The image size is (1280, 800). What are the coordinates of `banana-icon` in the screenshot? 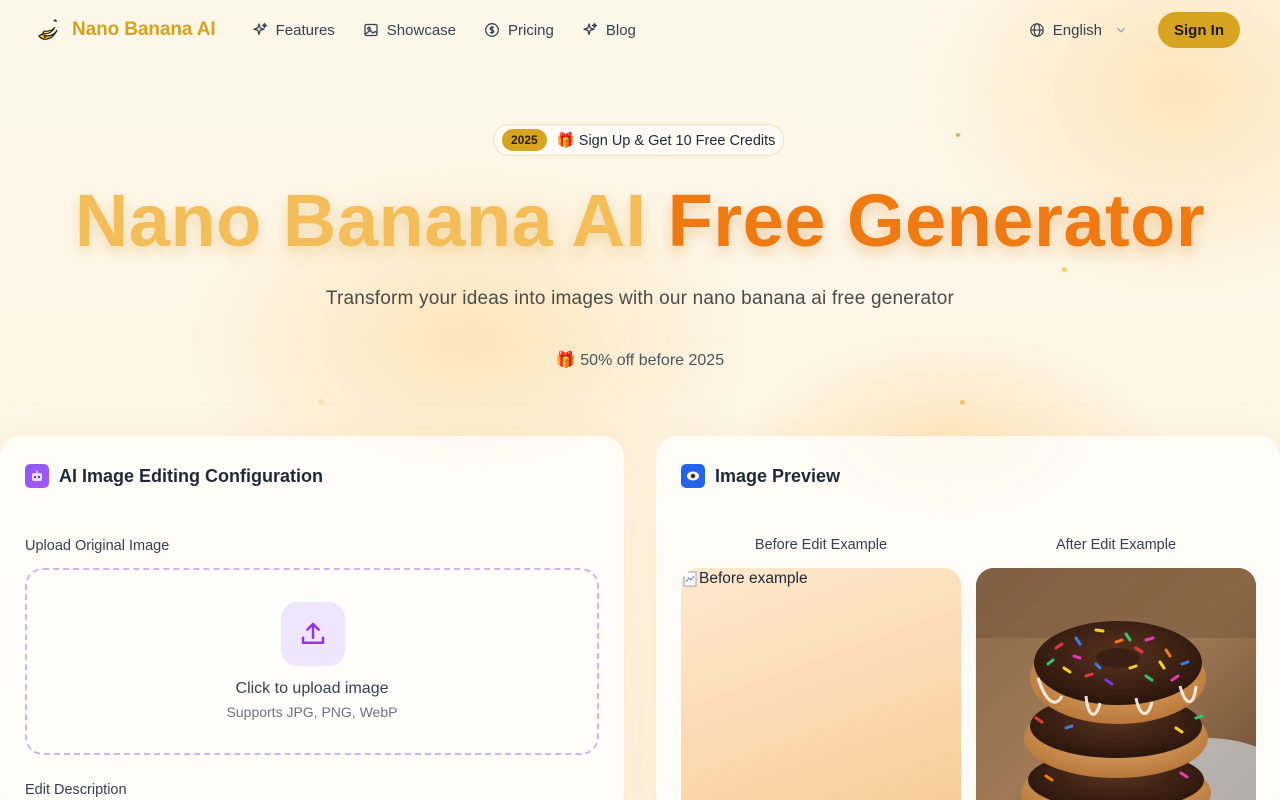 It's located at (48, 30).